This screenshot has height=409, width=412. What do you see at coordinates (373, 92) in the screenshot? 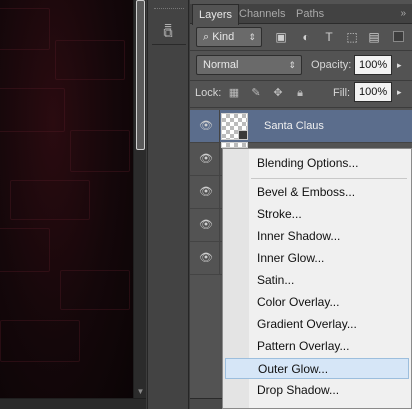
I see `fill-input: 100%` at bounding box center [373, 92].